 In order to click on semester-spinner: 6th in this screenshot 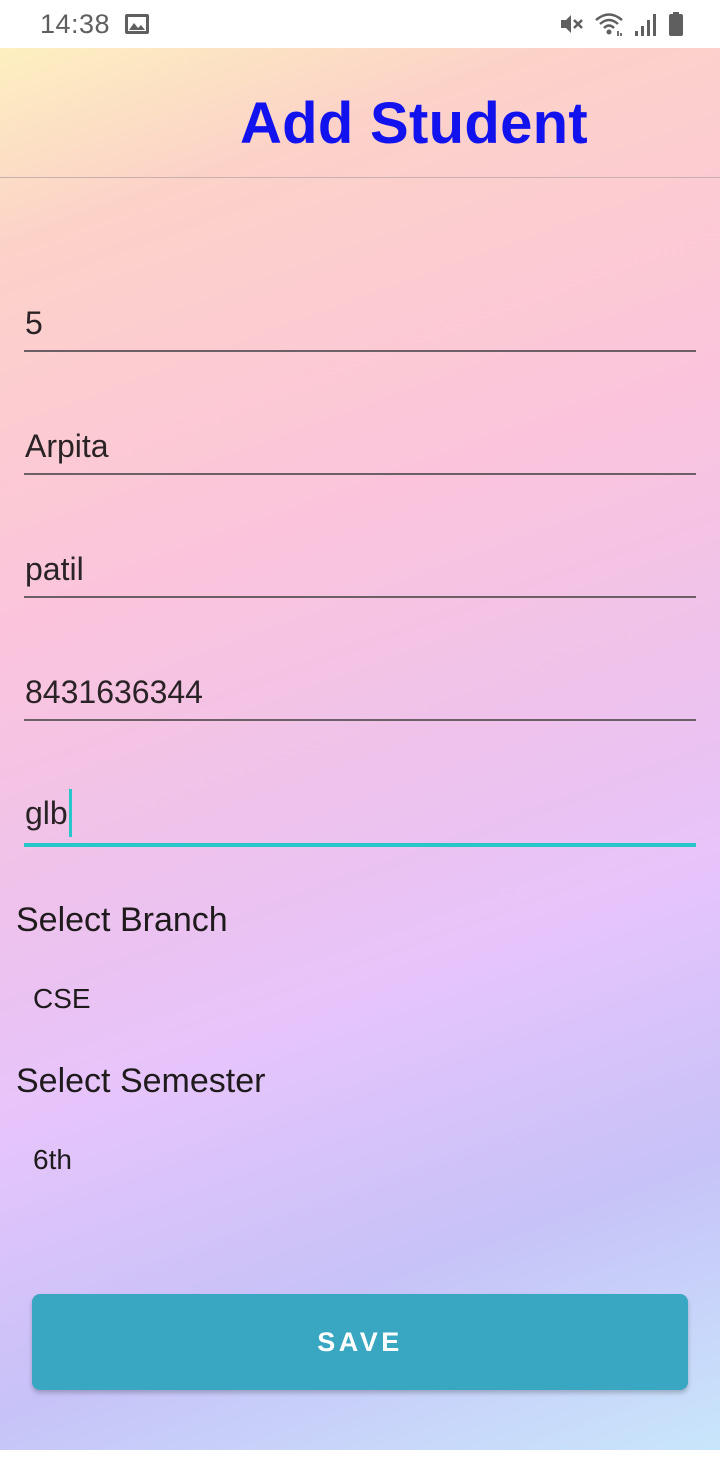, I will do `click(52, 1160)`.